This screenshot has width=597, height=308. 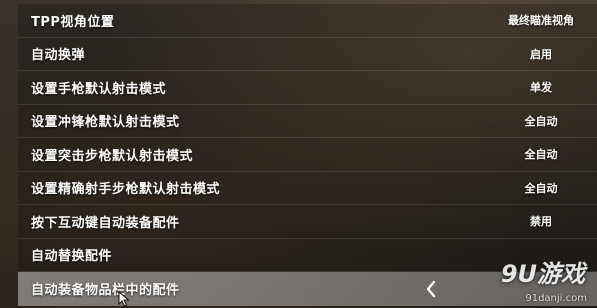 What do you see at coordinates (105, 123) in the screenshot?
I see `setting-label: 设置冲锋枪默认射击模式` at bounding box center [105, 123].